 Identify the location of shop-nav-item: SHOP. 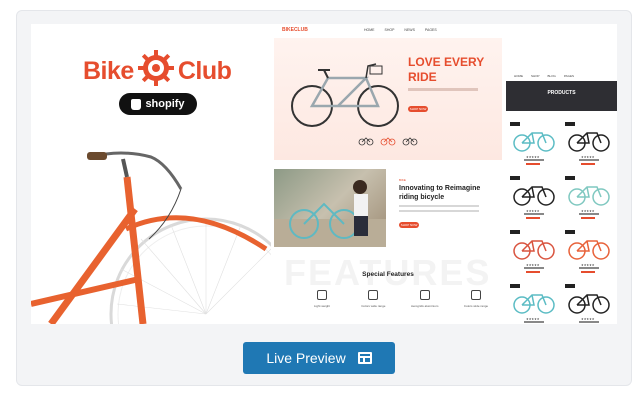
(535, 76).